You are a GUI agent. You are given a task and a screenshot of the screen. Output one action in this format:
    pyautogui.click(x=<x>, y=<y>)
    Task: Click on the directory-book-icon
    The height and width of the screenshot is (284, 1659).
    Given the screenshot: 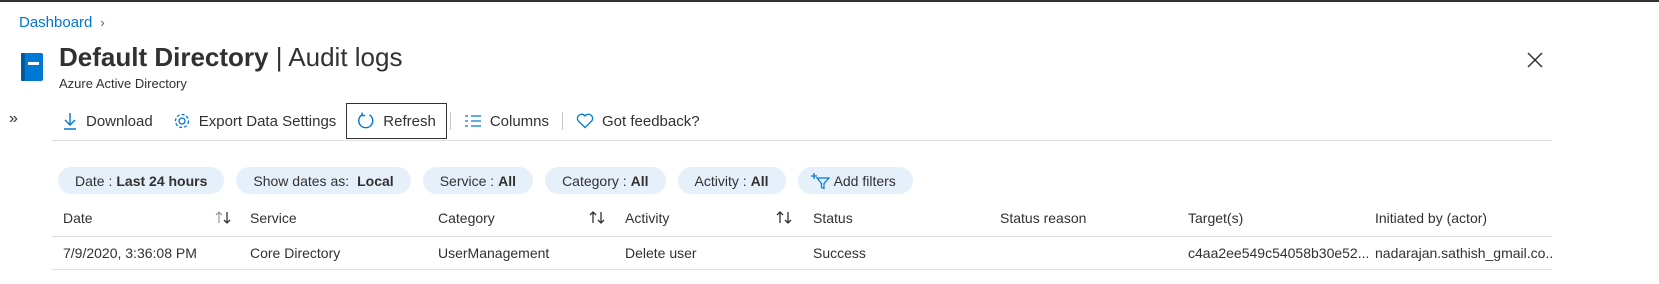 What is the action you would take?
    pyautogui.click(x=32, y=67)
    